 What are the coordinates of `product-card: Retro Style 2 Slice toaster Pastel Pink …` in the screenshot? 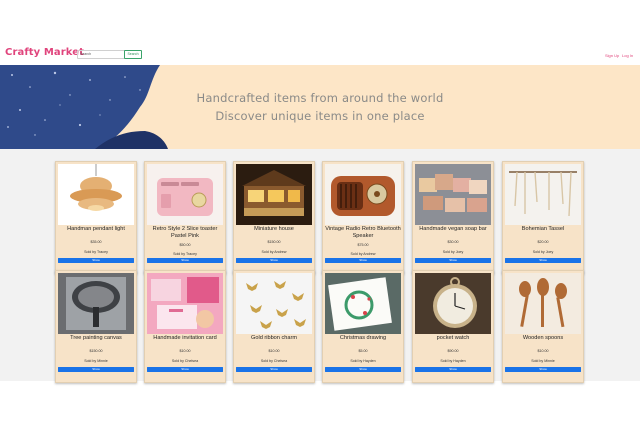 It's located at (185, 217).